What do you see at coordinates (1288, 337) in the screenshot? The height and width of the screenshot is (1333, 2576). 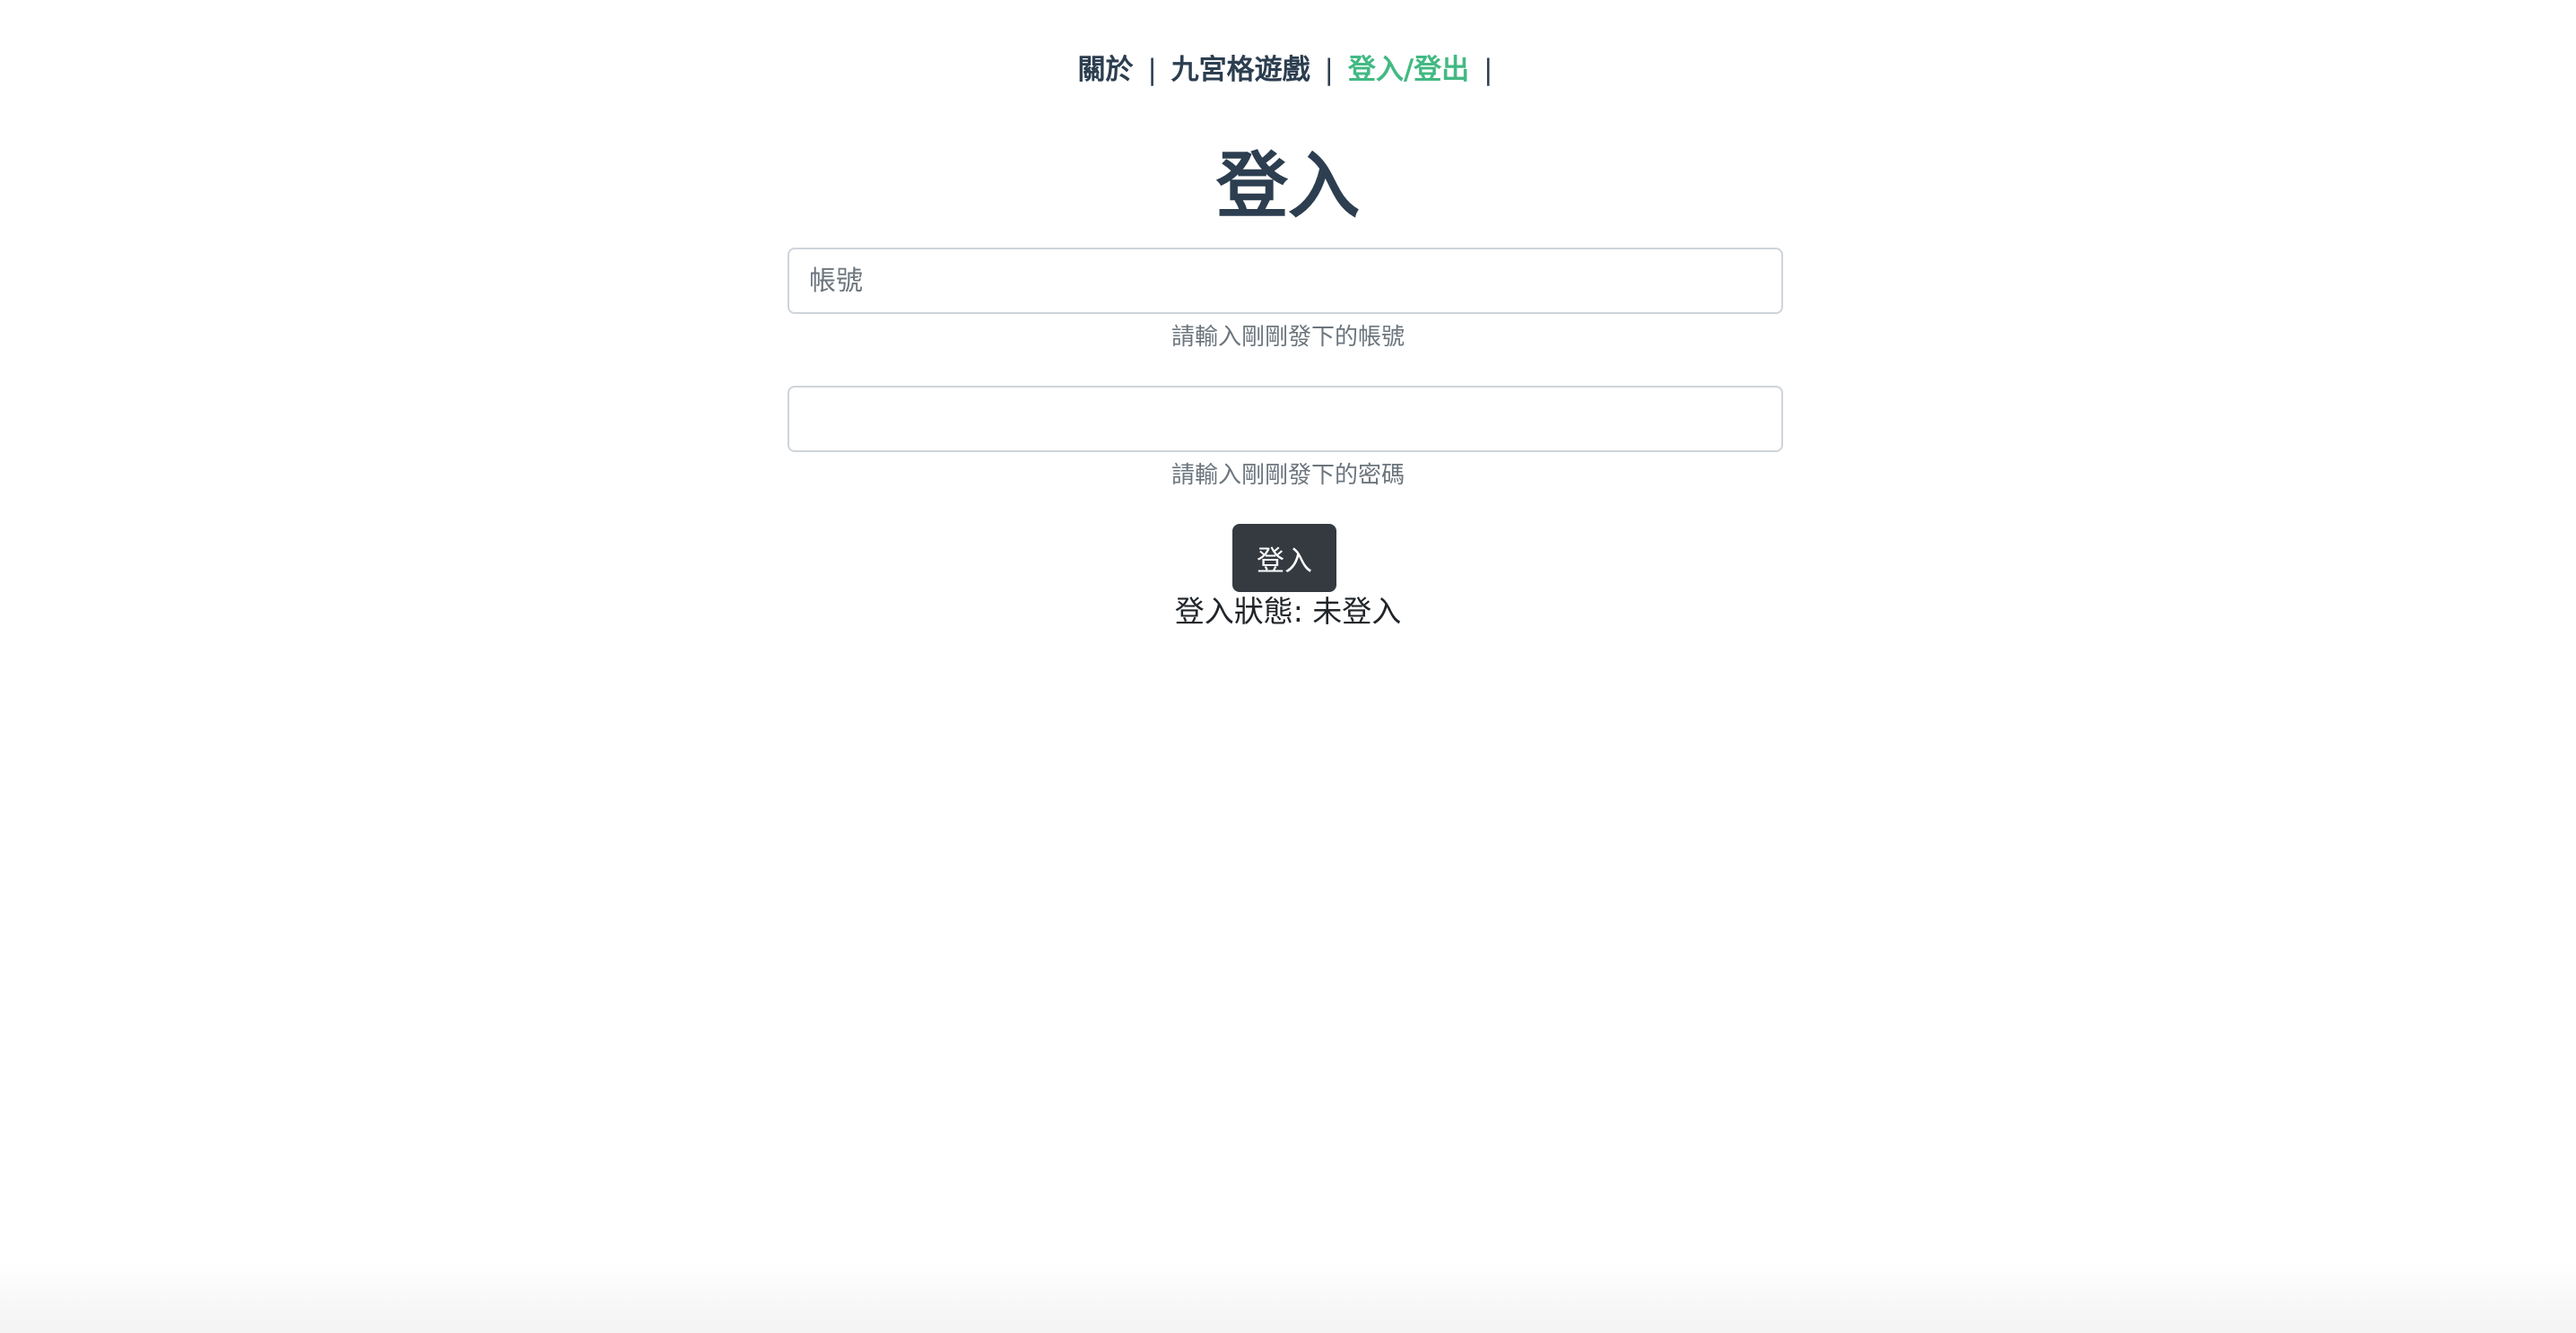 I see `username-help-text: 請輸入剛剛發下的帳號` at bounding box center [1288, 337].